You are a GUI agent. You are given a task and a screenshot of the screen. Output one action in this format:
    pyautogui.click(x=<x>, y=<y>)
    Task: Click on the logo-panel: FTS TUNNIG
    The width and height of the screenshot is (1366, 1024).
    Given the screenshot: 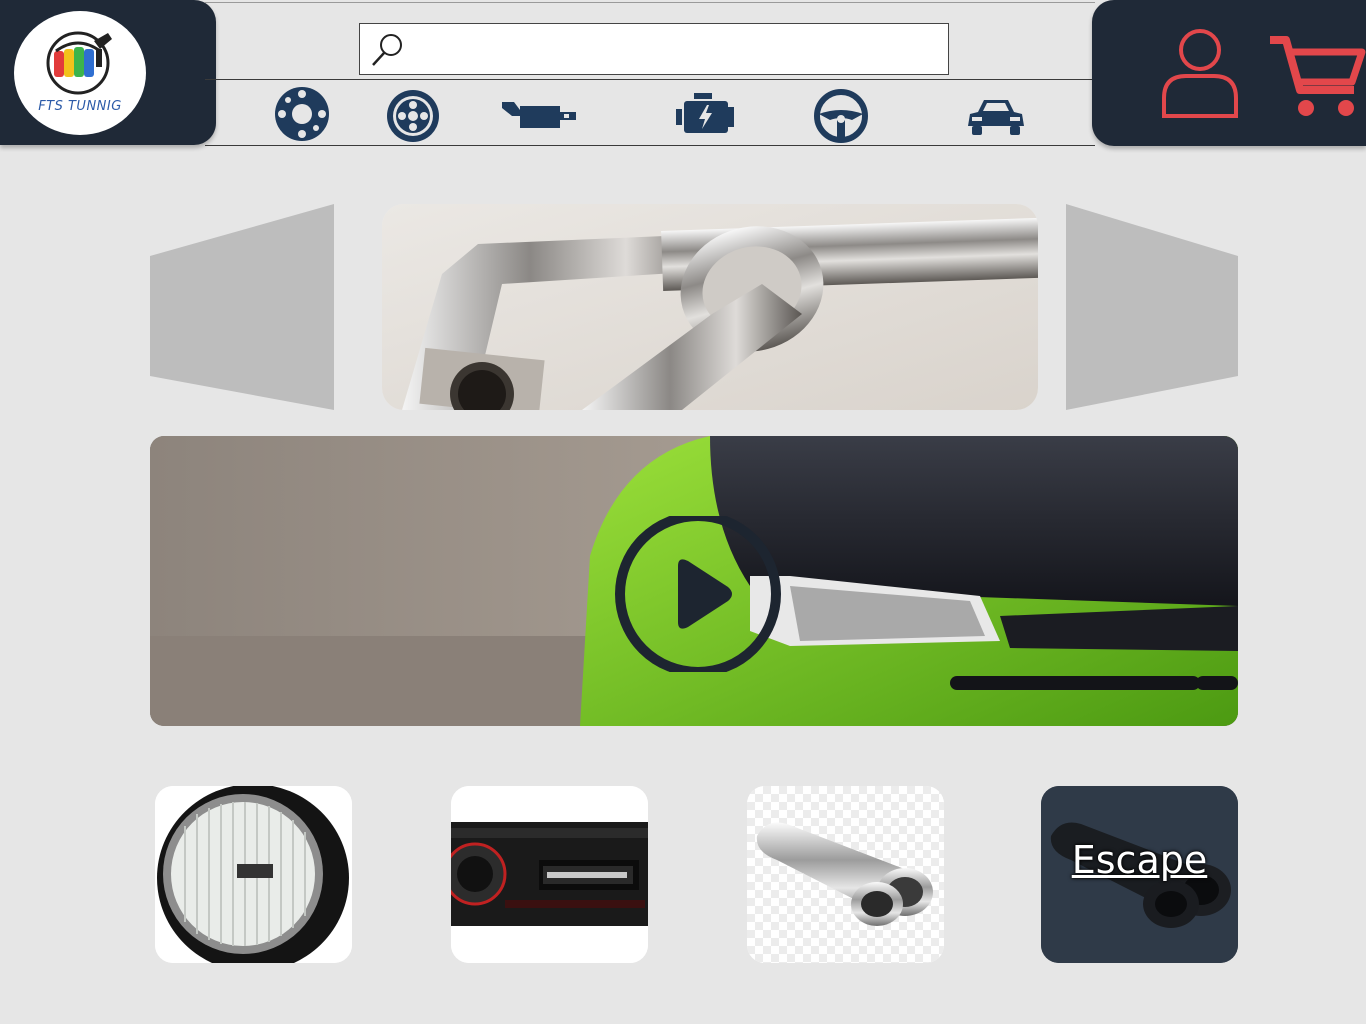 What is the action you would take?
    pyautogui.click(x=108, y=72)
    